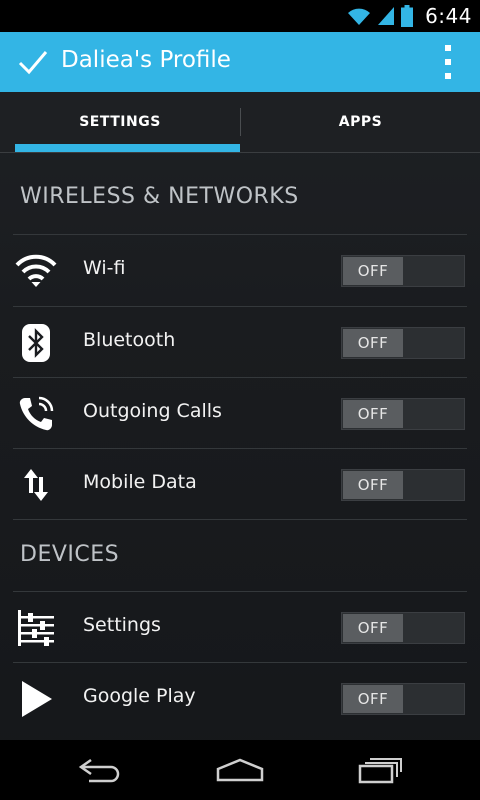  What do you see at coordinates (36, 343) in the screenshot?
I see `bluetooth-icon` at bounding box center [36, 343].